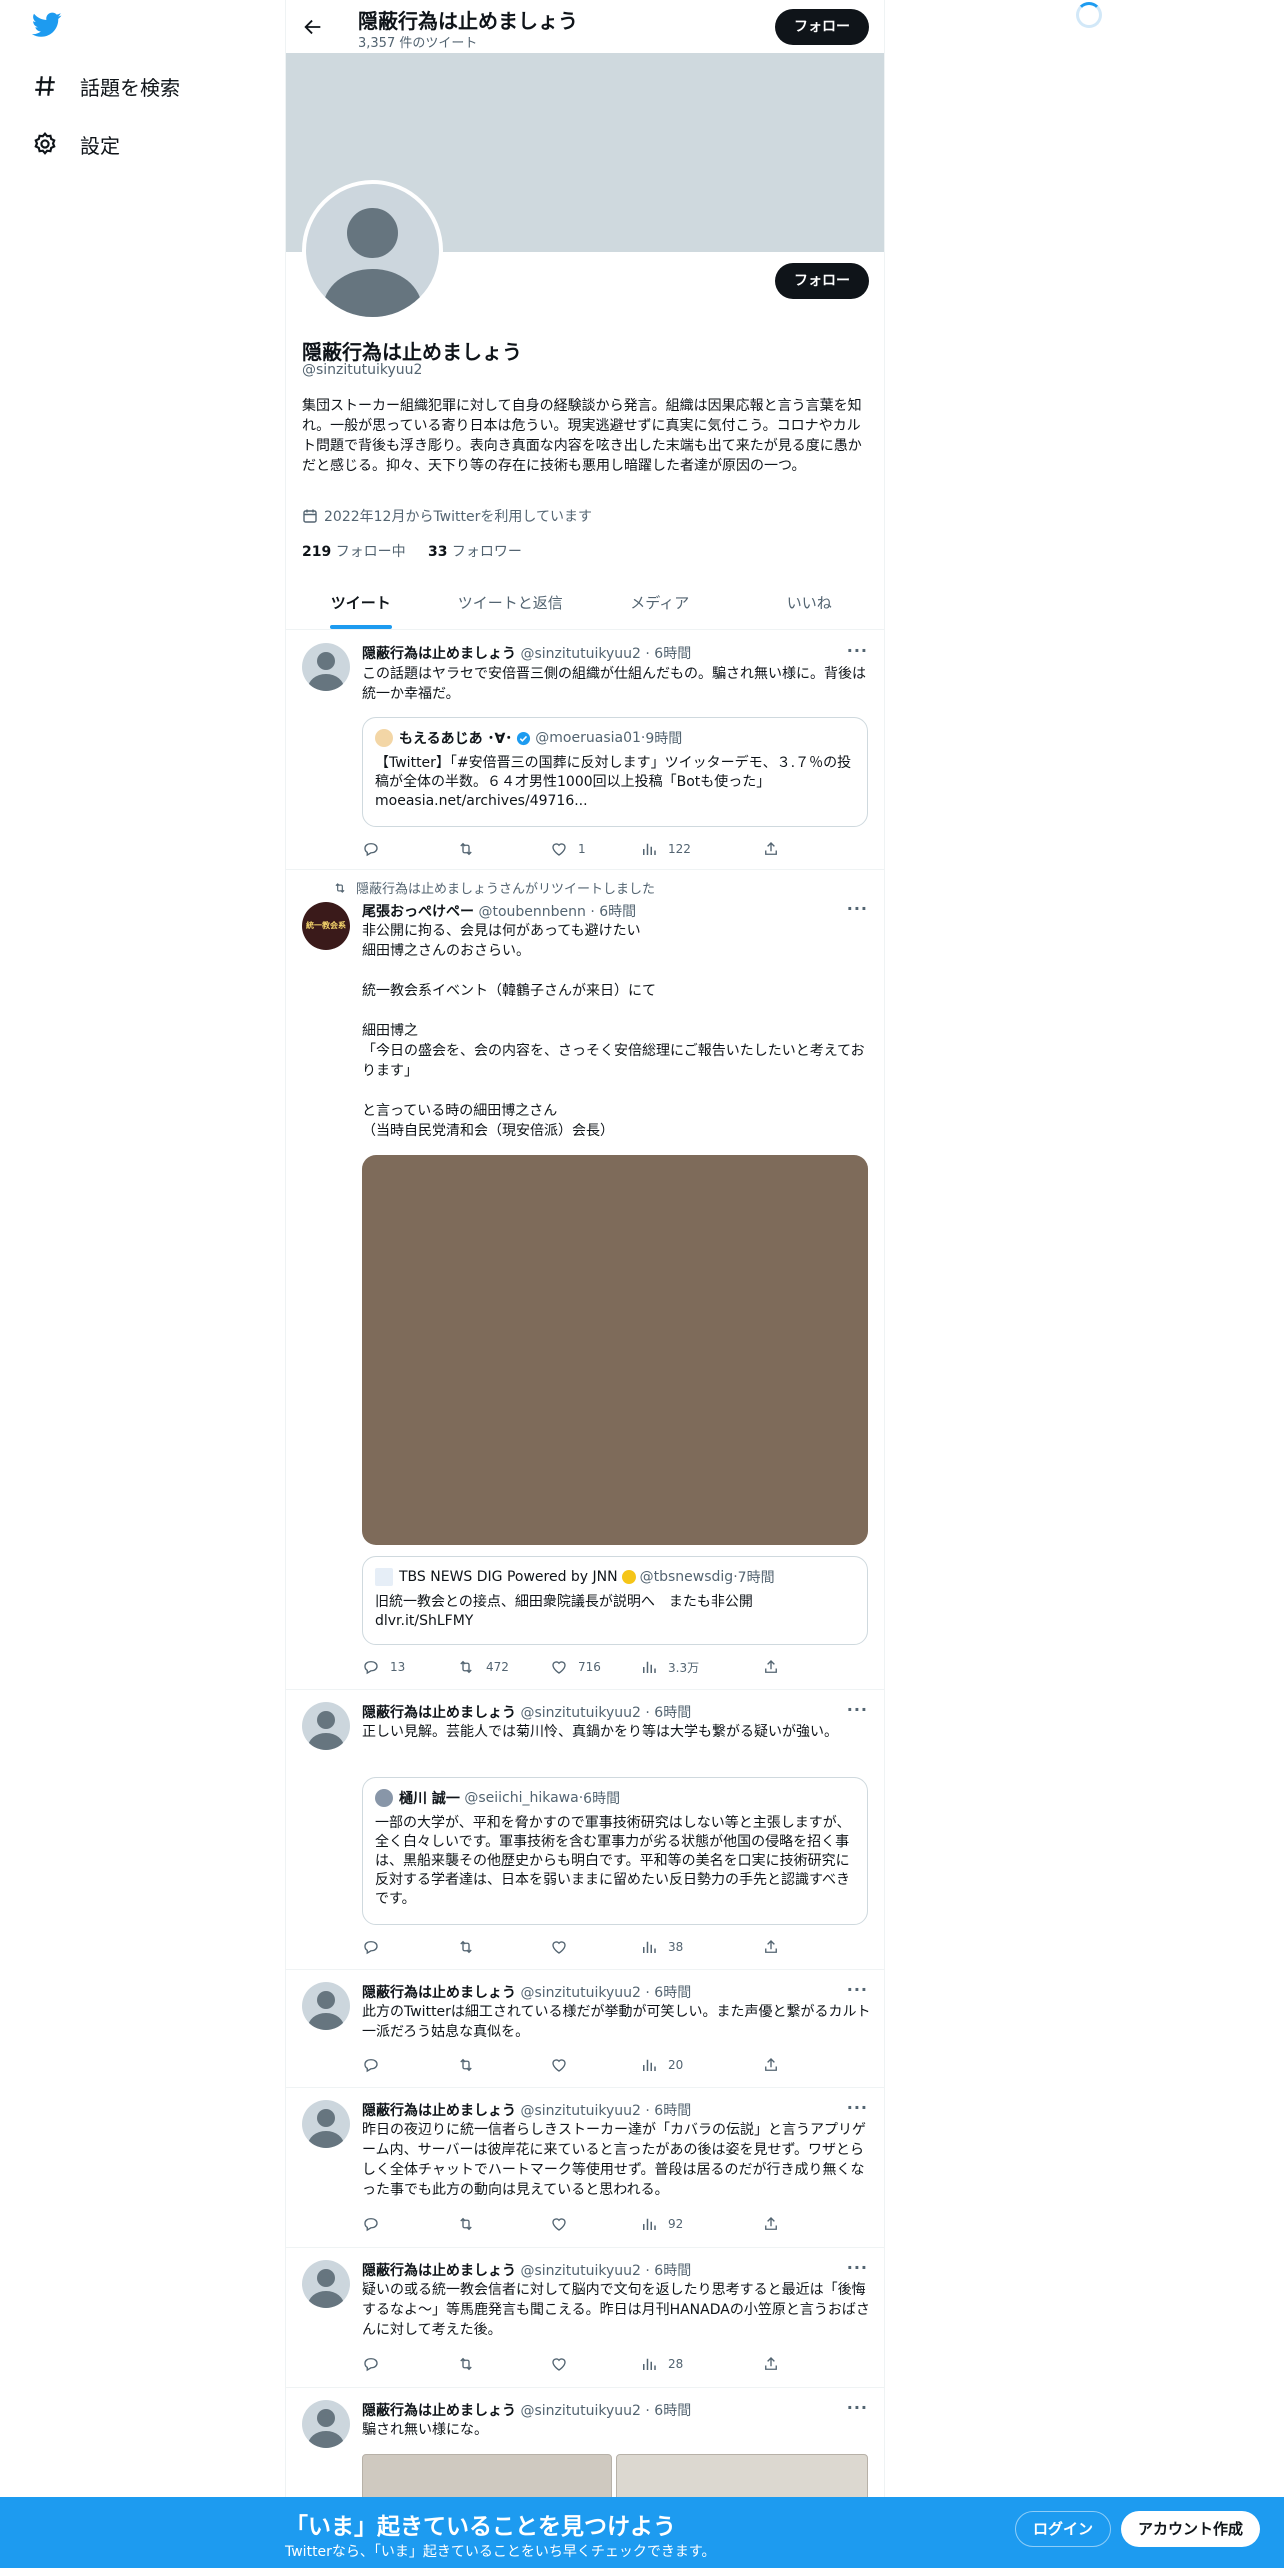 Image resolution: width=1284 pixels, height=2568 pixels. Describe the element at coordinates (676, 2364) in the screenshot. I see `views-count: 28` at that location.